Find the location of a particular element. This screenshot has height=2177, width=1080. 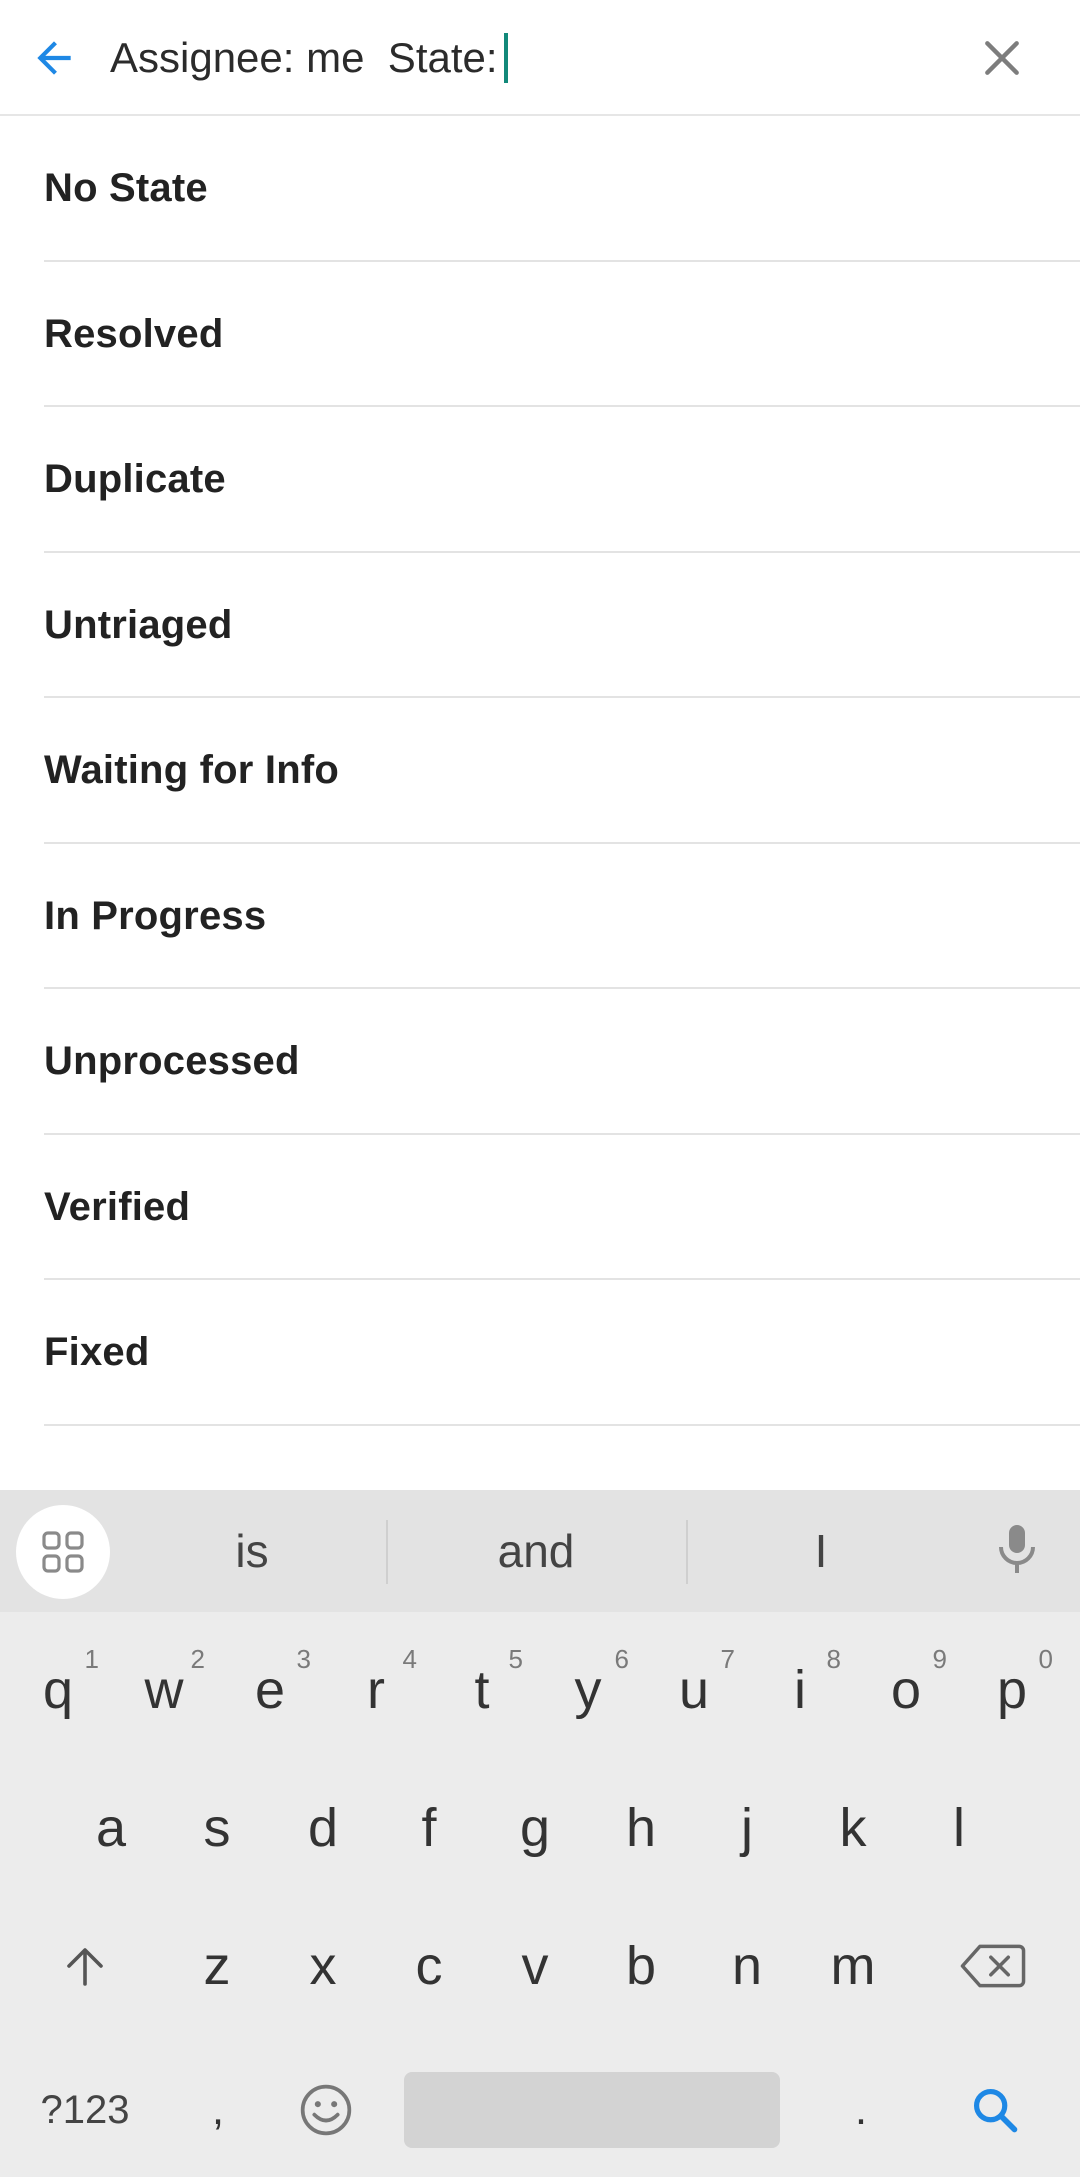

key-label: i is located at coordinates (800, 1690).